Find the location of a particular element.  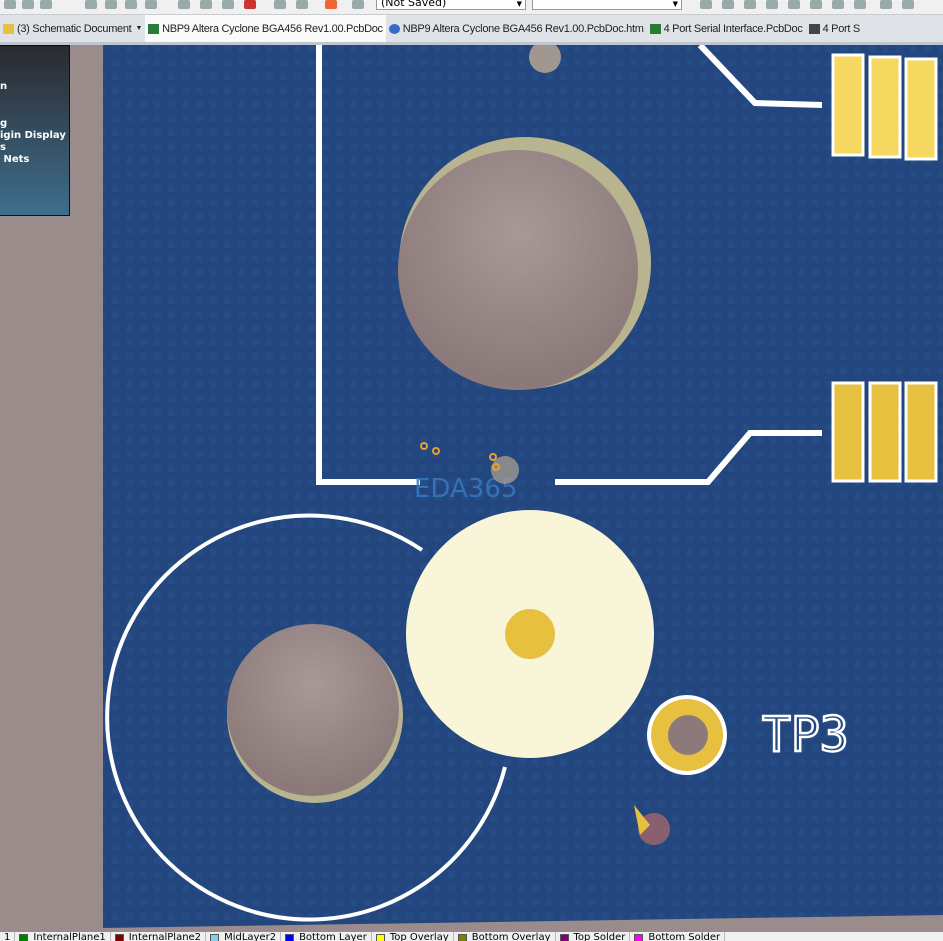

text-icon is located at coordinates (886, 4).